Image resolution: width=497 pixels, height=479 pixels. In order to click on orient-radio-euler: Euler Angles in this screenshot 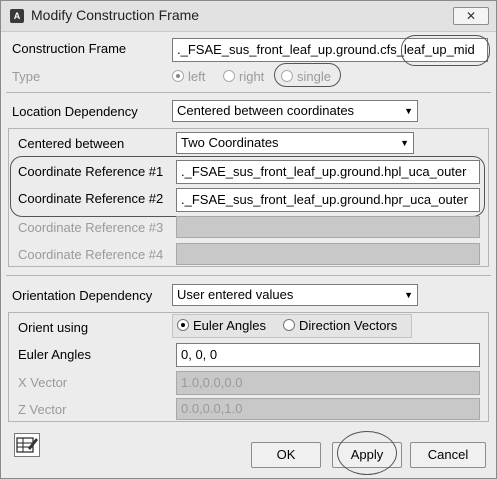, I will do `click(221, 325)`.